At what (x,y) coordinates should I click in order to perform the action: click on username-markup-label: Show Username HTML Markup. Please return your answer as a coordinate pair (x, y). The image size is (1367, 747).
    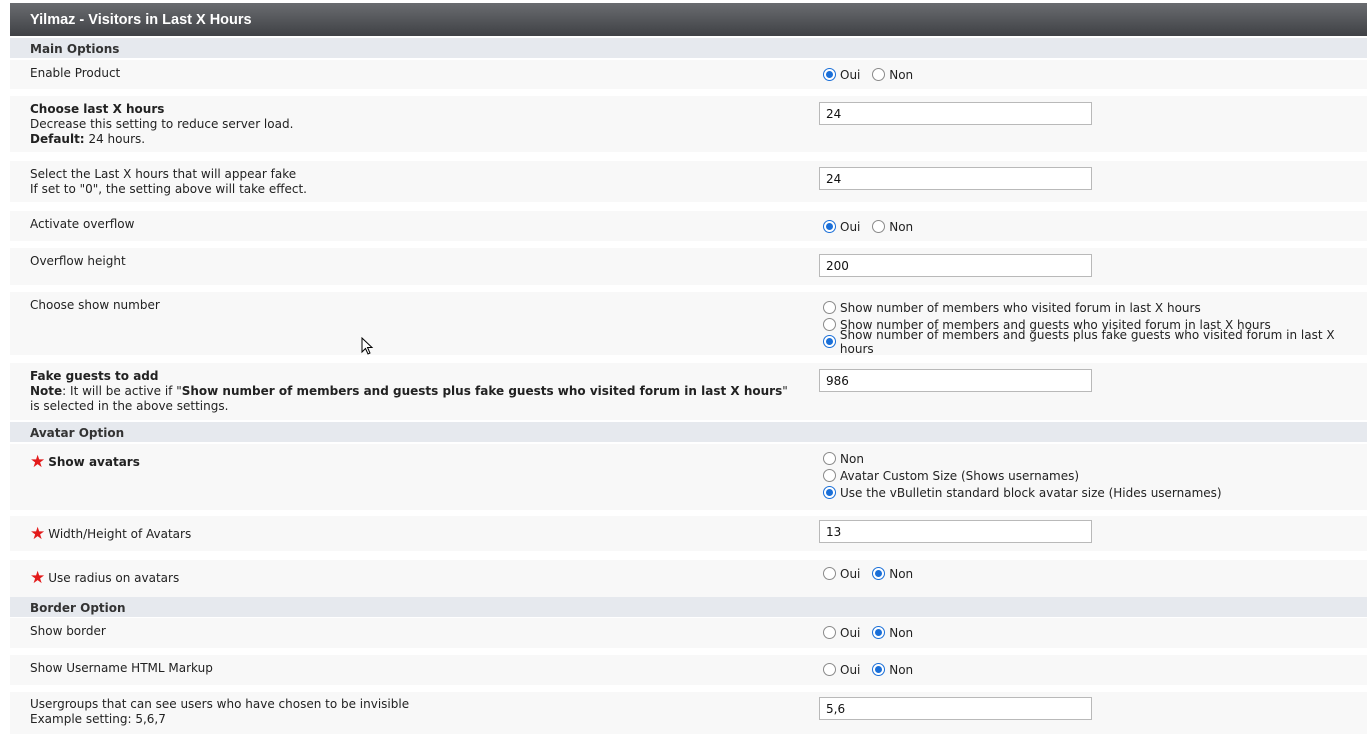
    Looking at the image, I should click on (121, 668).